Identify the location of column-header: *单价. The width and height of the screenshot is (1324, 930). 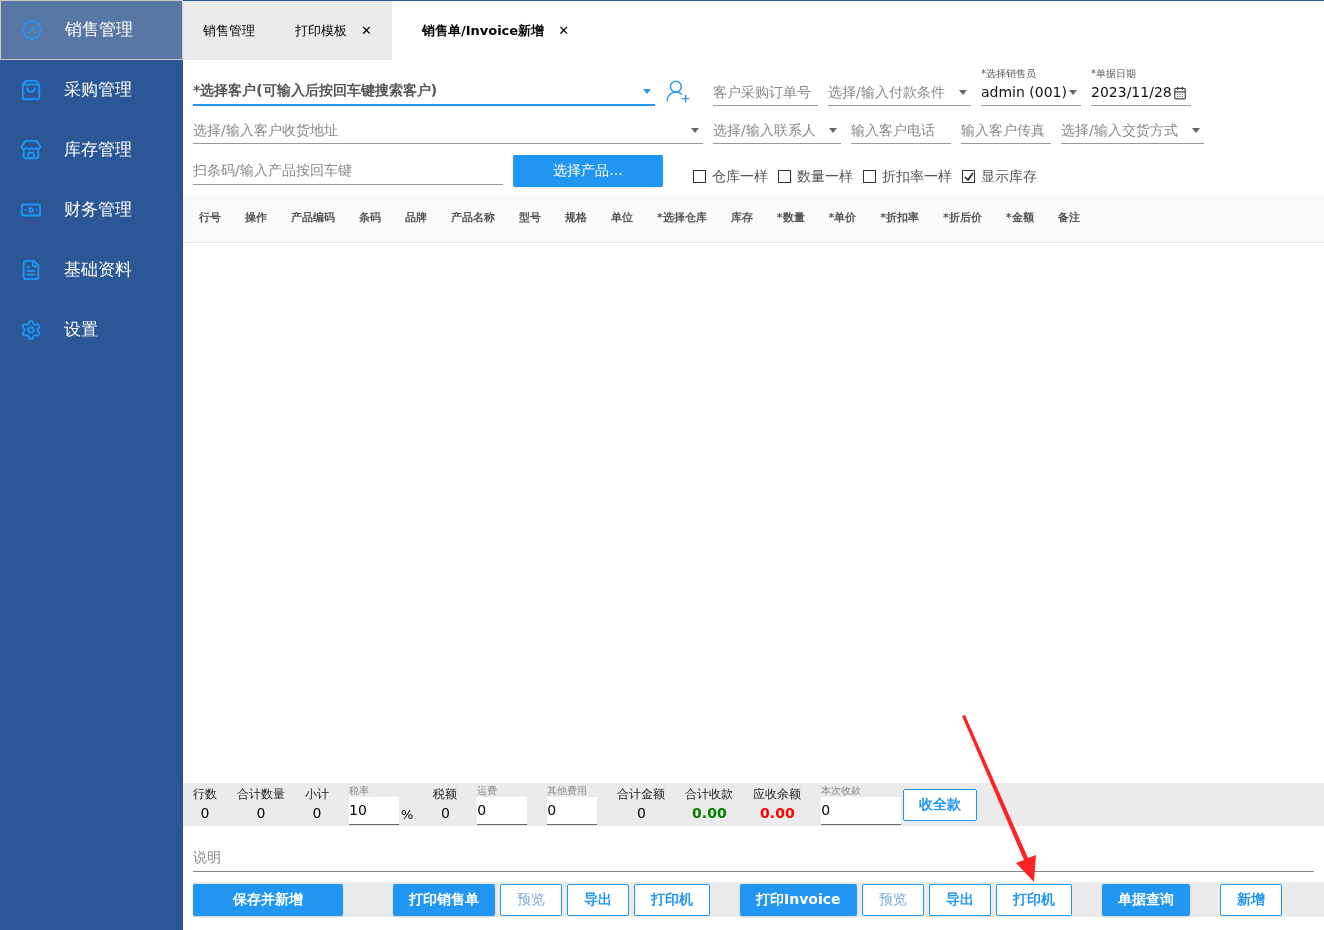
(842, 218).